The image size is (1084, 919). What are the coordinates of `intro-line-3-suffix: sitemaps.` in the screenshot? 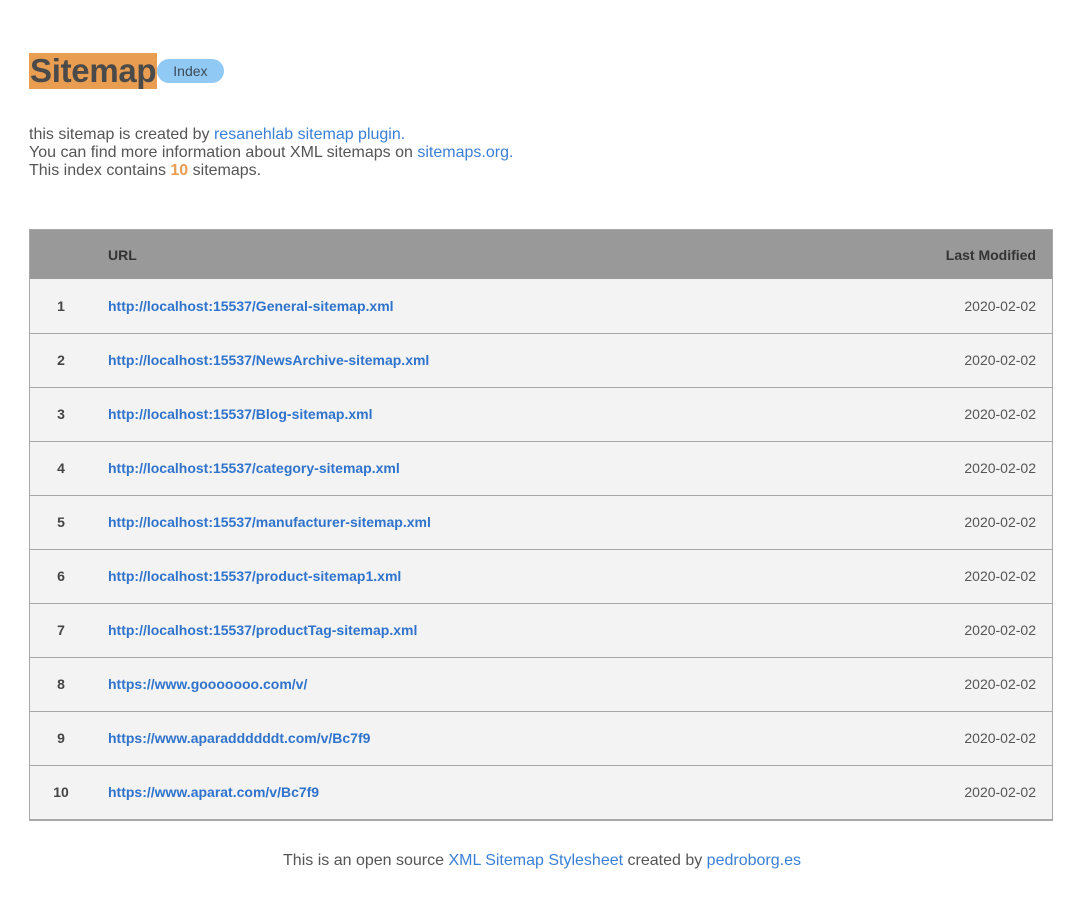 It's located at (225, 170).